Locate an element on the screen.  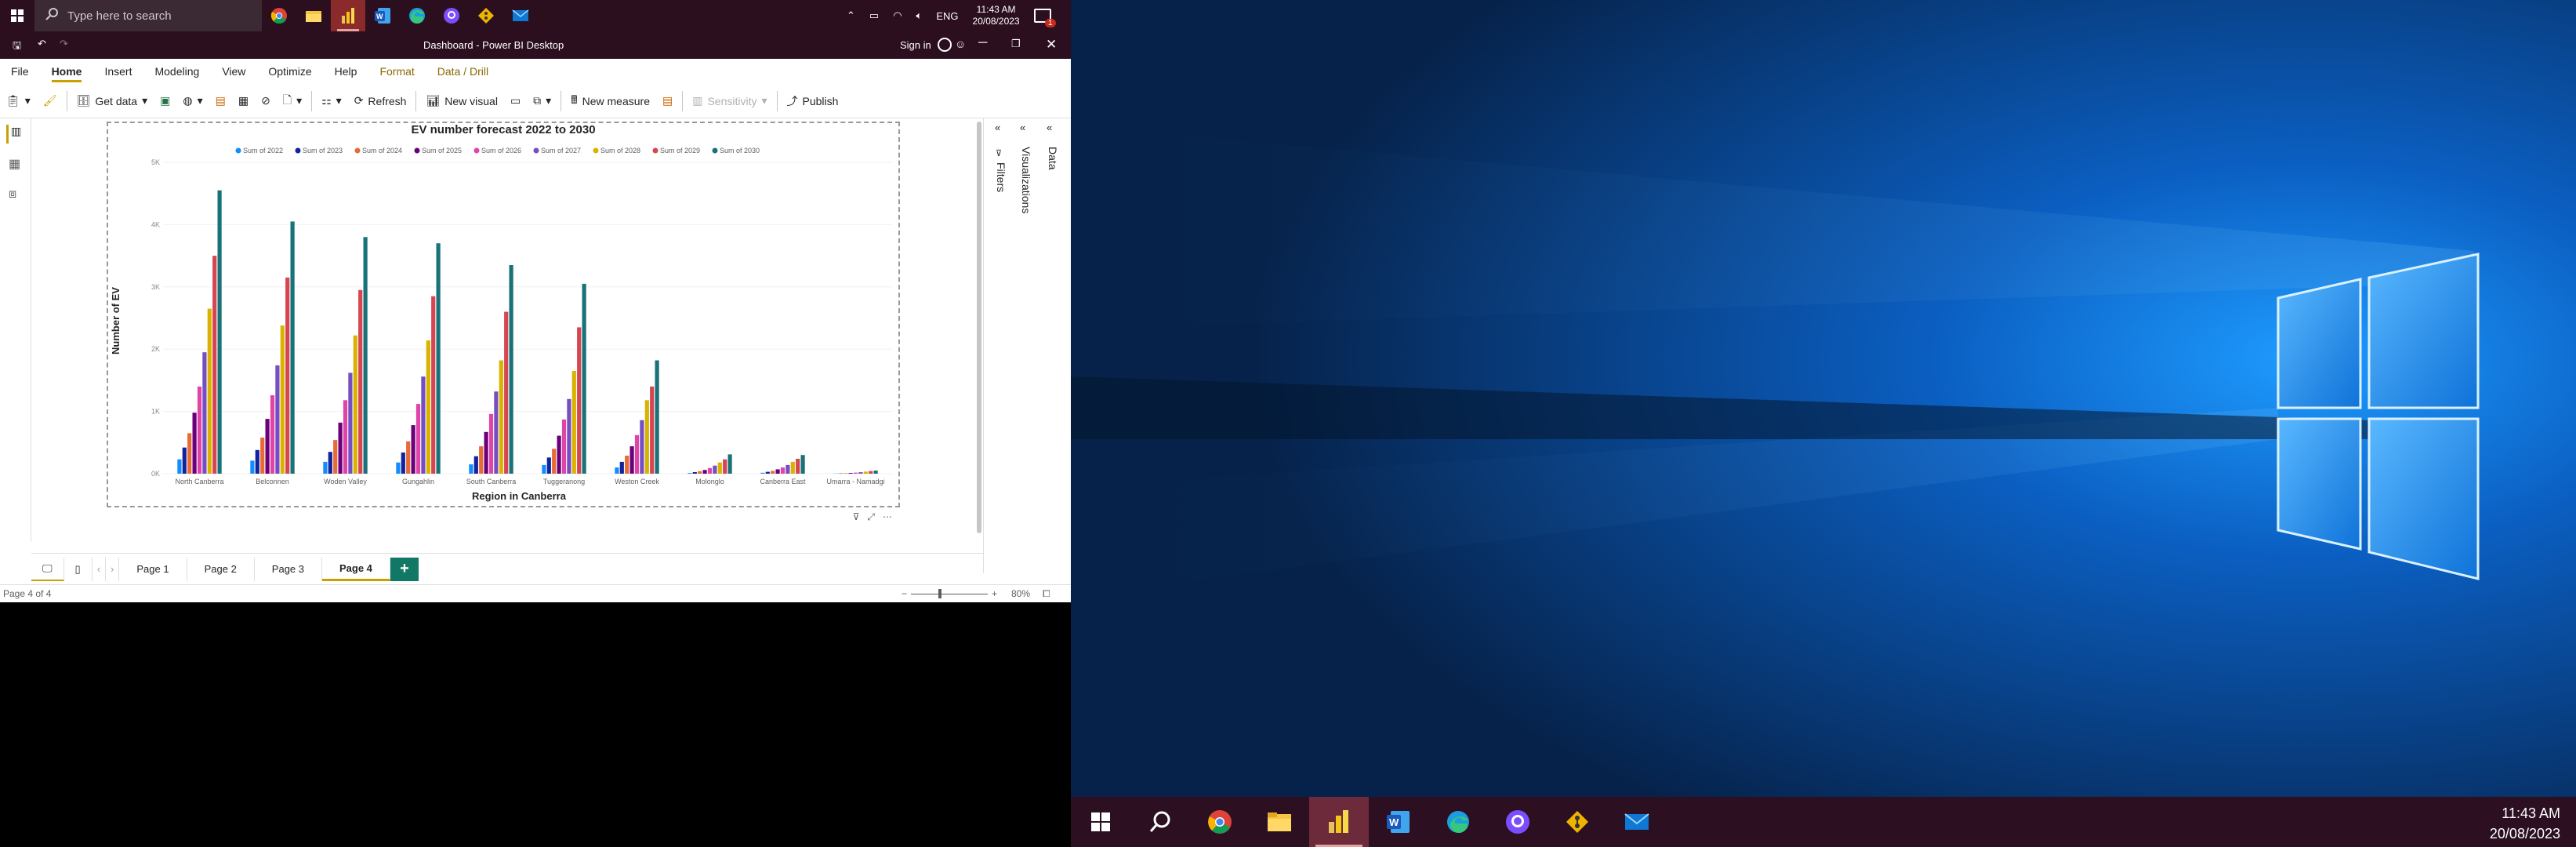
file-explorer-icon is located at coordinates (313, 15).